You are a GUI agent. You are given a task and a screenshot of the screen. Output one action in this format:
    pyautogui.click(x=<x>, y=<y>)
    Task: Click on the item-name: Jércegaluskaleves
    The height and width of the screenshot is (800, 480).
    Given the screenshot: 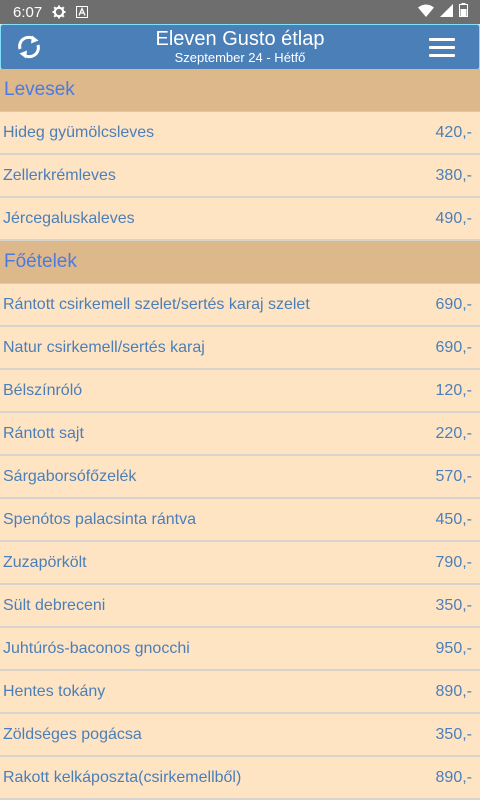 What is the action you would take?
    pyautogui.click(x=69, y=218)
    